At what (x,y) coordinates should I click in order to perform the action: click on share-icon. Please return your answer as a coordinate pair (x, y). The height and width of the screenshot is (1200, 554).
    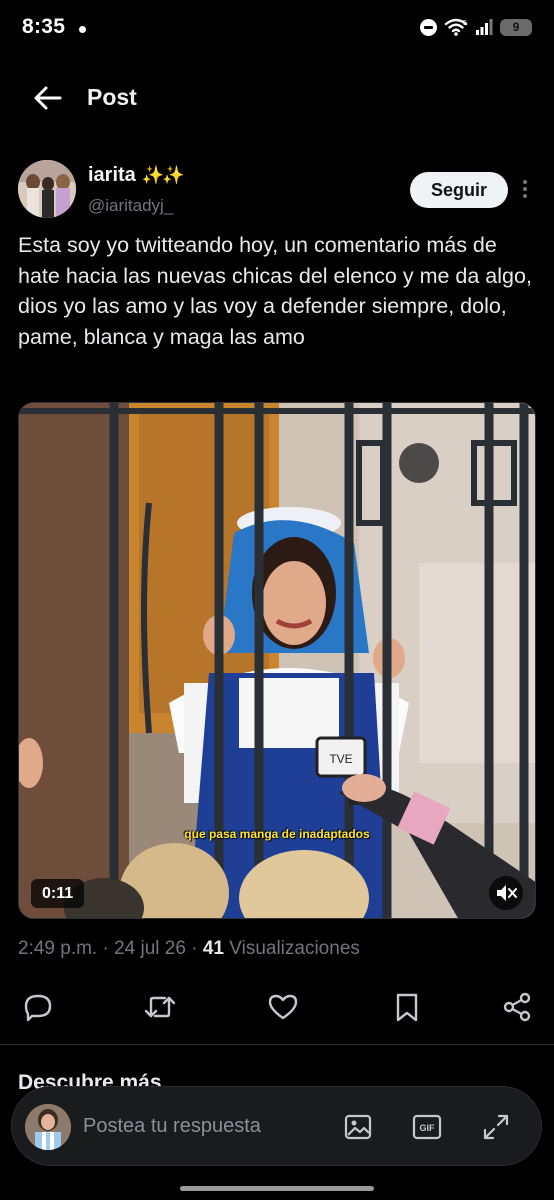
    Looking at the image, I should click on (517, 1007).